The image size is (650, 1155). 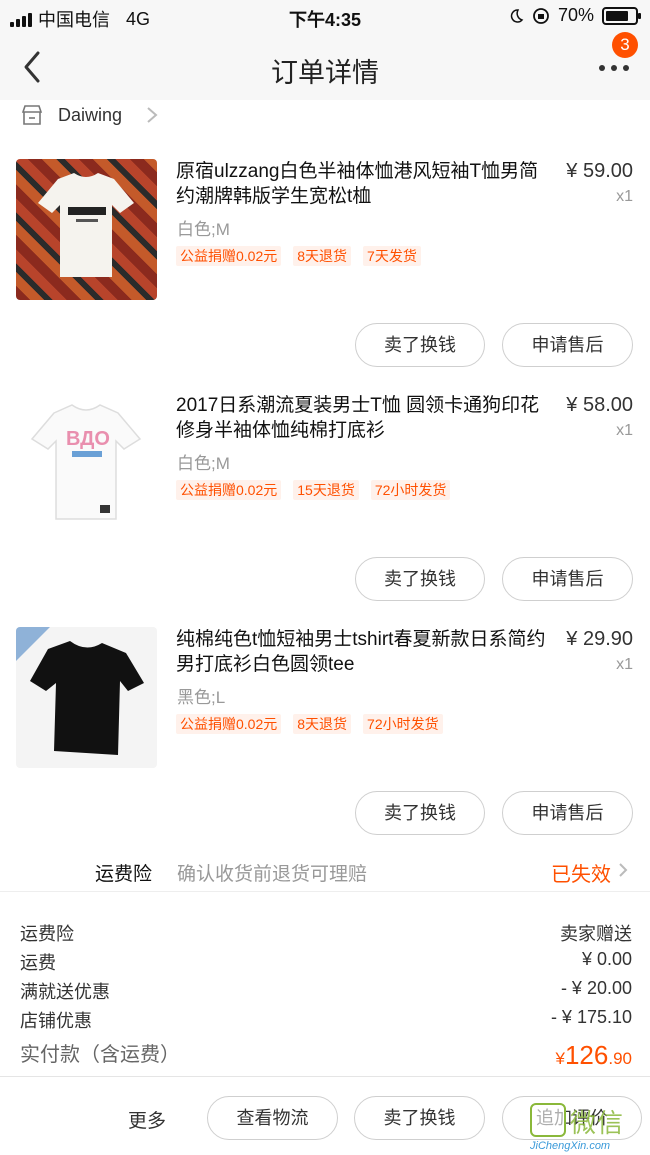 I want to click on watermark-logo, so click(x=548, y=1120).